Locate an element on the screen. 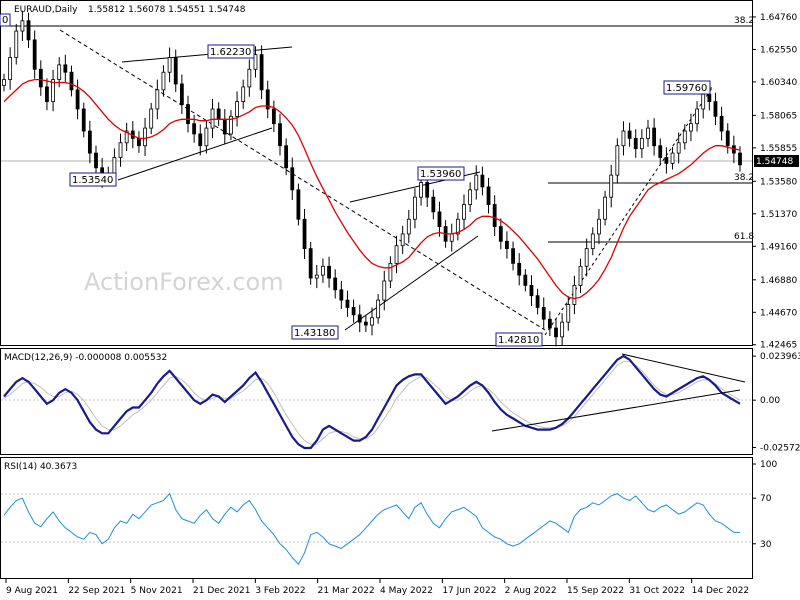  price-axis-label: 1.42465 is located at coordinates (778, 346).